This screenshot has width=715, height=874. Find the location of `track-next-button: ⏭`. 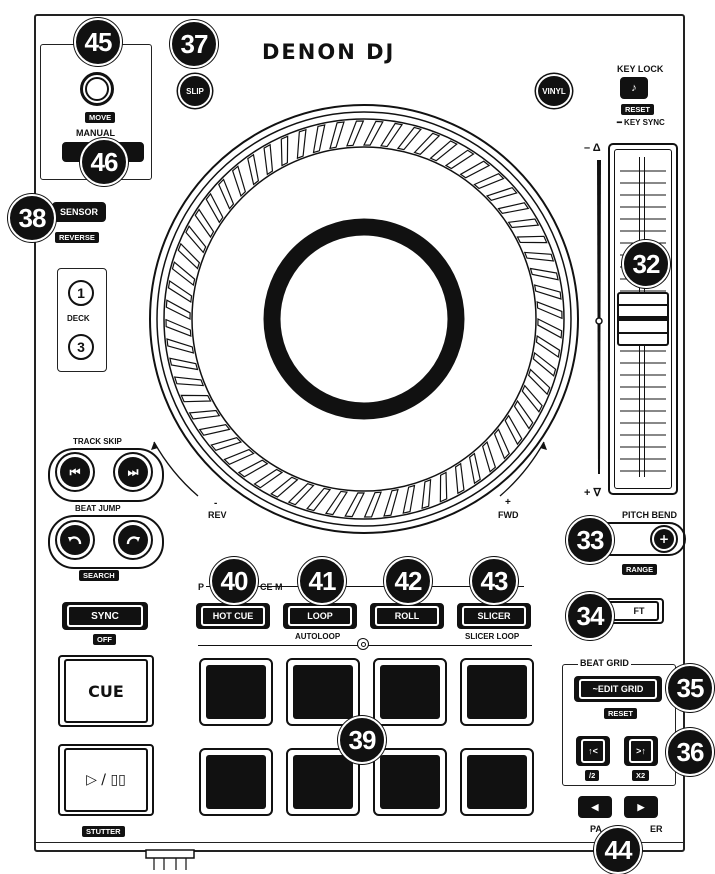

track-next-button: ⏭ is located at coordinates (133, 472).